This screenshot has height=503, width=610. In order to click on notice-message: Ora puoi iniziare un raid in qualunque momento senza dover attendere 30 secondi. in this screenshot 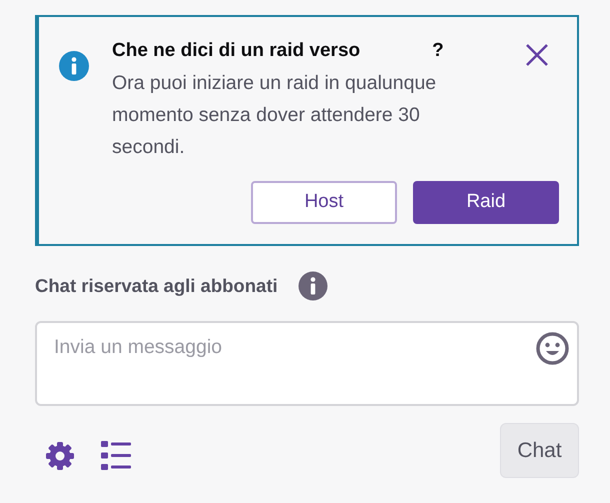, I will do `click(275, 115)`.